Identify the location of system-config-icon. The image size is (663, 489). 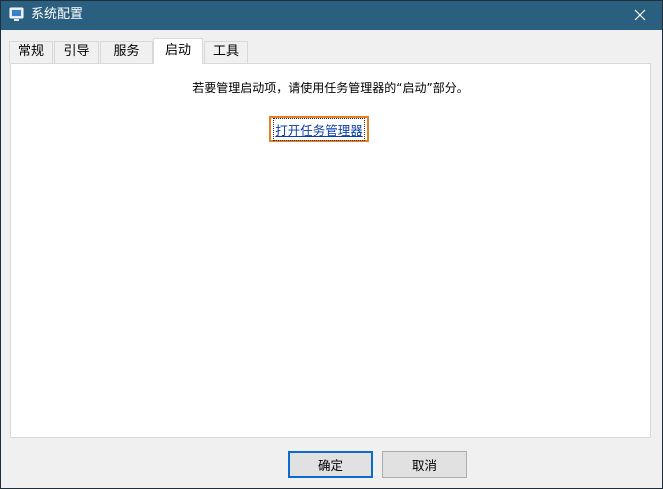
(16, 14).